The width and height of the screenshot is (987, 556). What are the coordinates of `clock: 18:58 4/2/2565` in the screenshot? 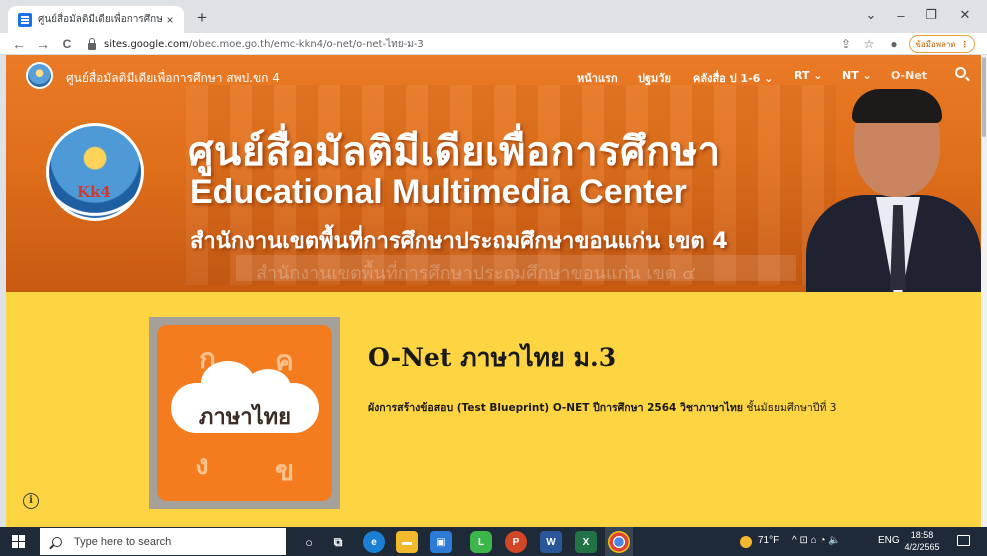 It's located at (922, 541).